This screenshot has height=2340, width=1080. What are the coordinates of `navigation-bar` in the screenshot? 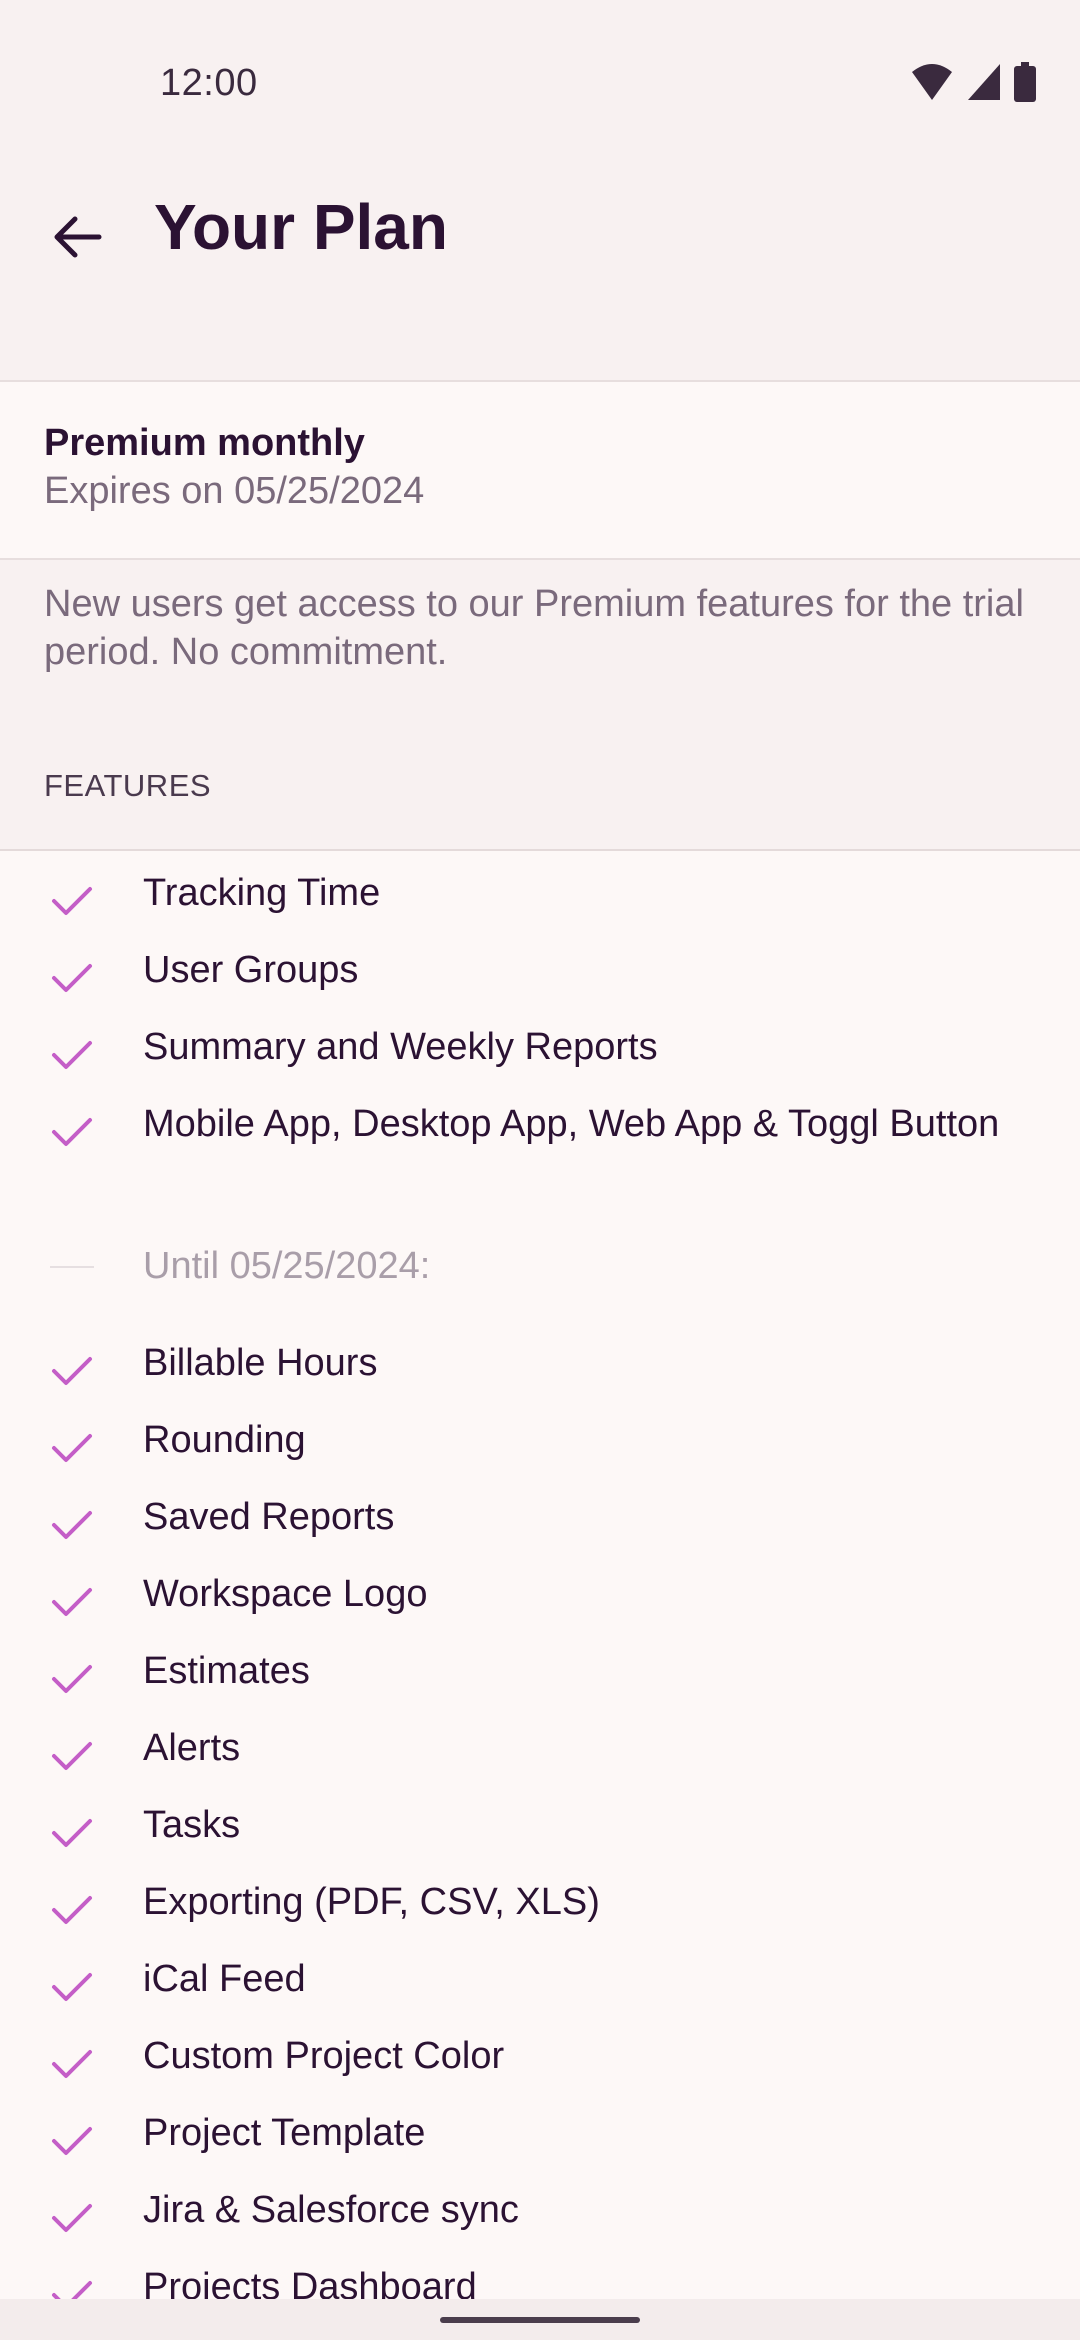 It's located at (540, 2319).